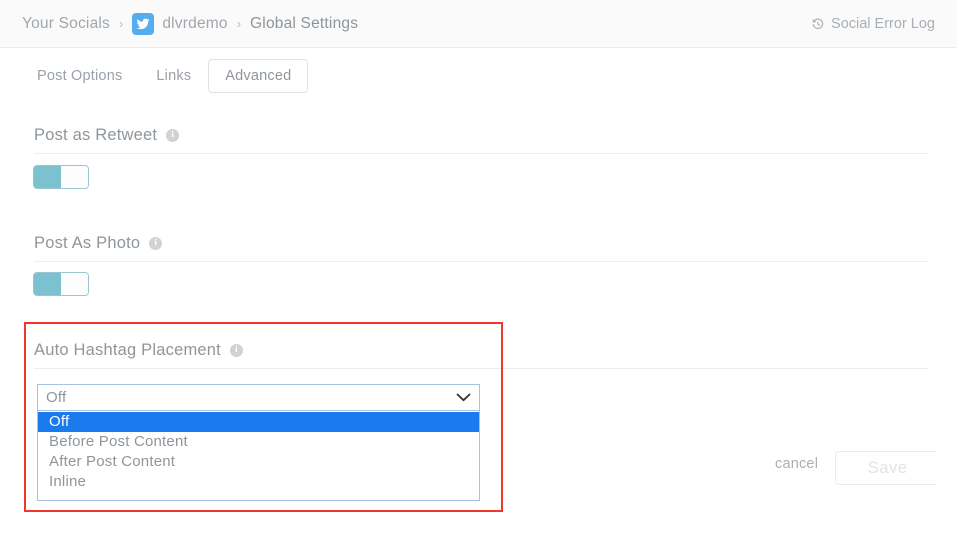 The height and width of the screenshot is (560, 957). I want to click on info-icon-auto-hashtag-placement: i, so click(236, 350).